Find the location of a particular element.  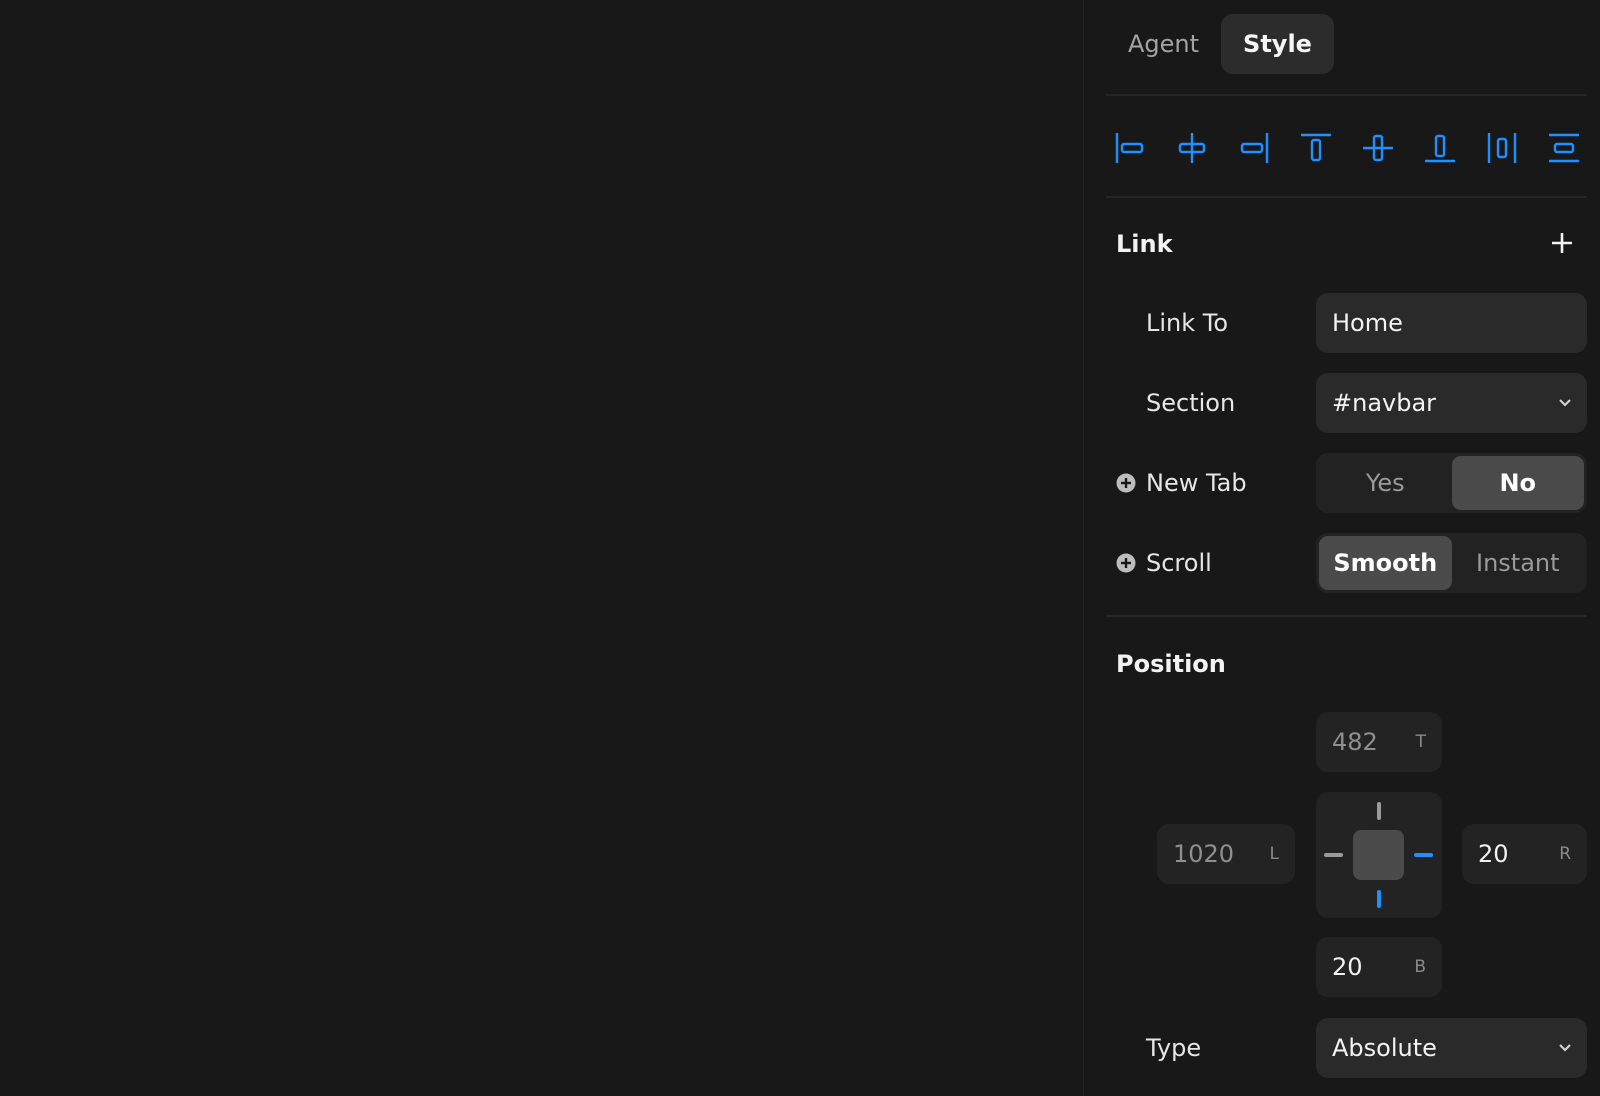

top-offset-value: 482 is located at coordinates (1355, 742).